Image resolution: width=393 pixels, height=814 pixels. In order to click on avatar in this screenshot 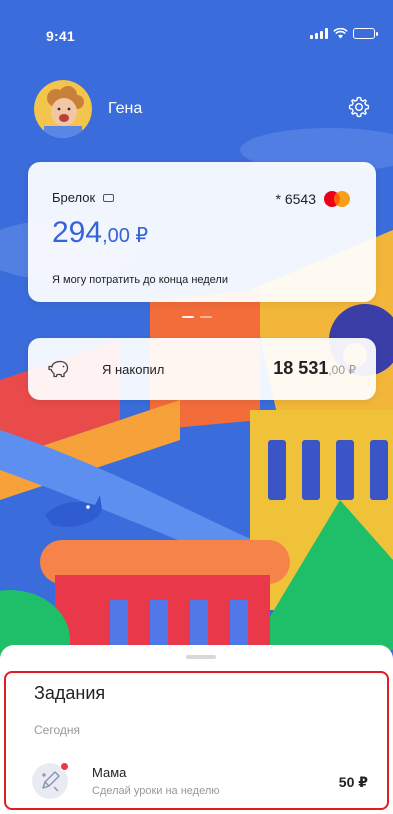, I will do `click(63, 109)`.